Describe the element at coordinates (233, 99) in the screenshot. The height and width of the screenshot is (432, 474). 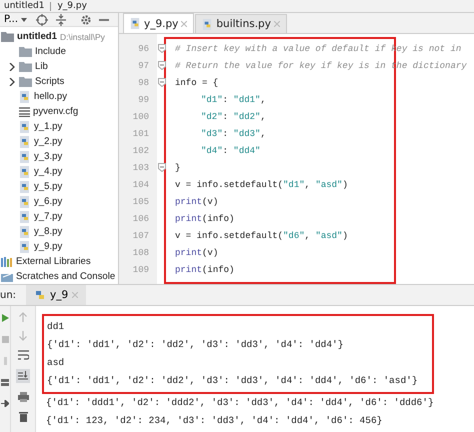
I see `code-line: "d1": "dd1",` at that location.